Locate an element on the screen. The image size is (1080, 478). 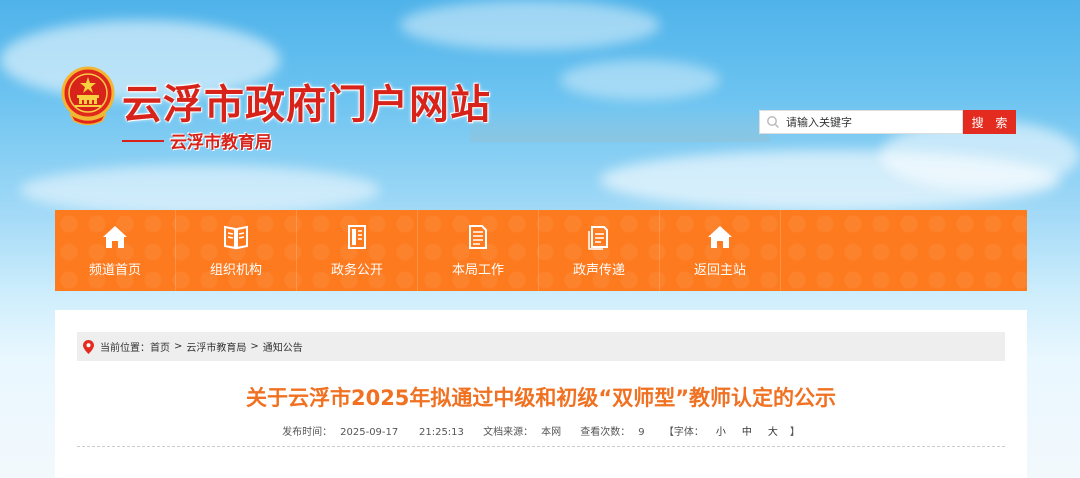
view-count: 查看次数： 9 is located at coordinates (612, 432).